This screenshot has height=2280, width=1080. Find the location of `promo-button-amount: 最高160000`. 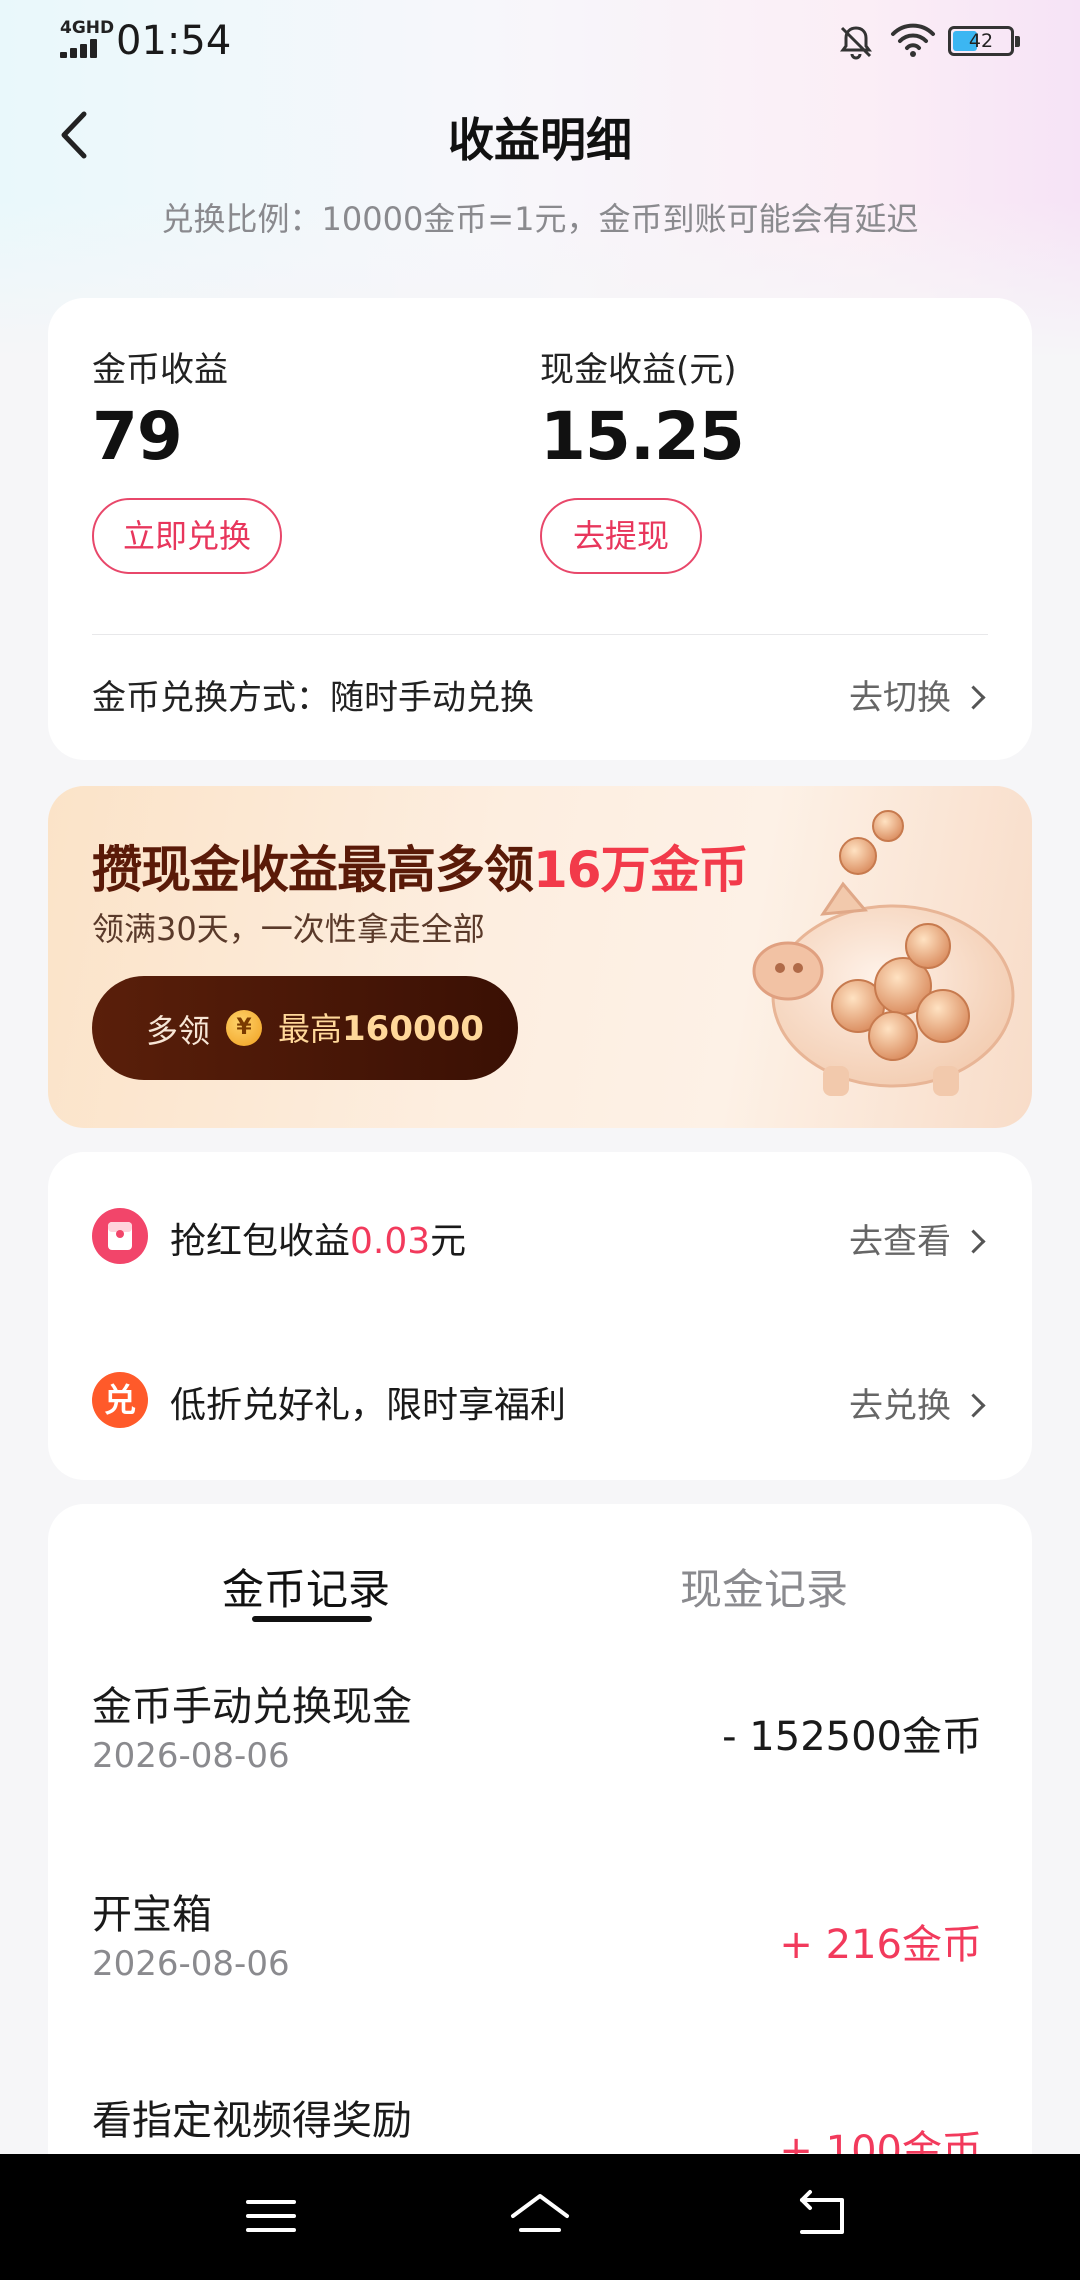

promo-button-amount: 最高160000 is located at coordinates (381, 1029).